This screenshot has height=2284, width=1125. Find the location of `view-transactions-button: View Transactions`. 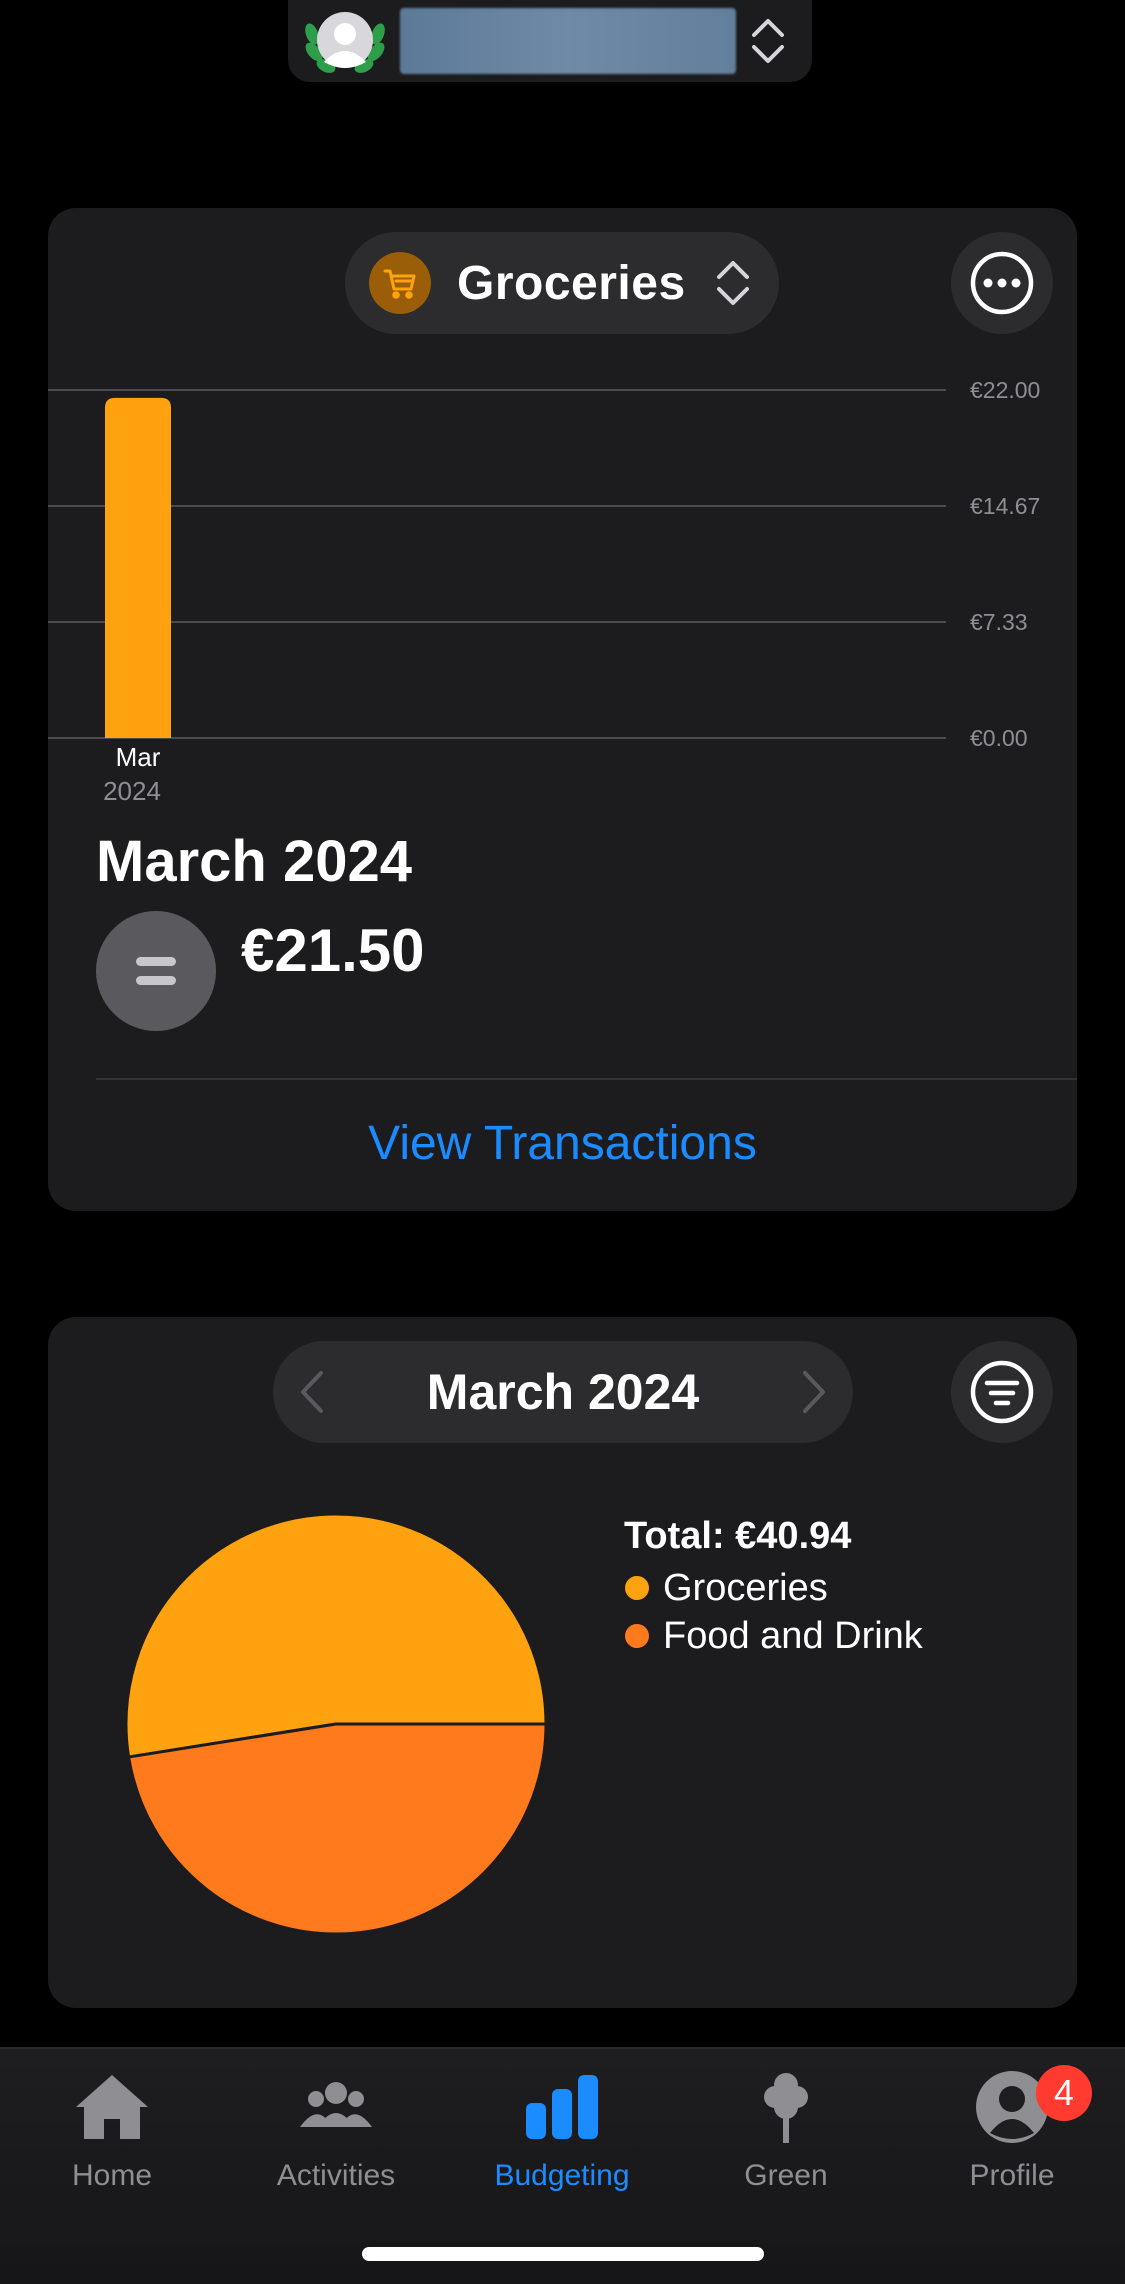

view-transactions-button: View Transactions is located at coordinates (562, 1143).